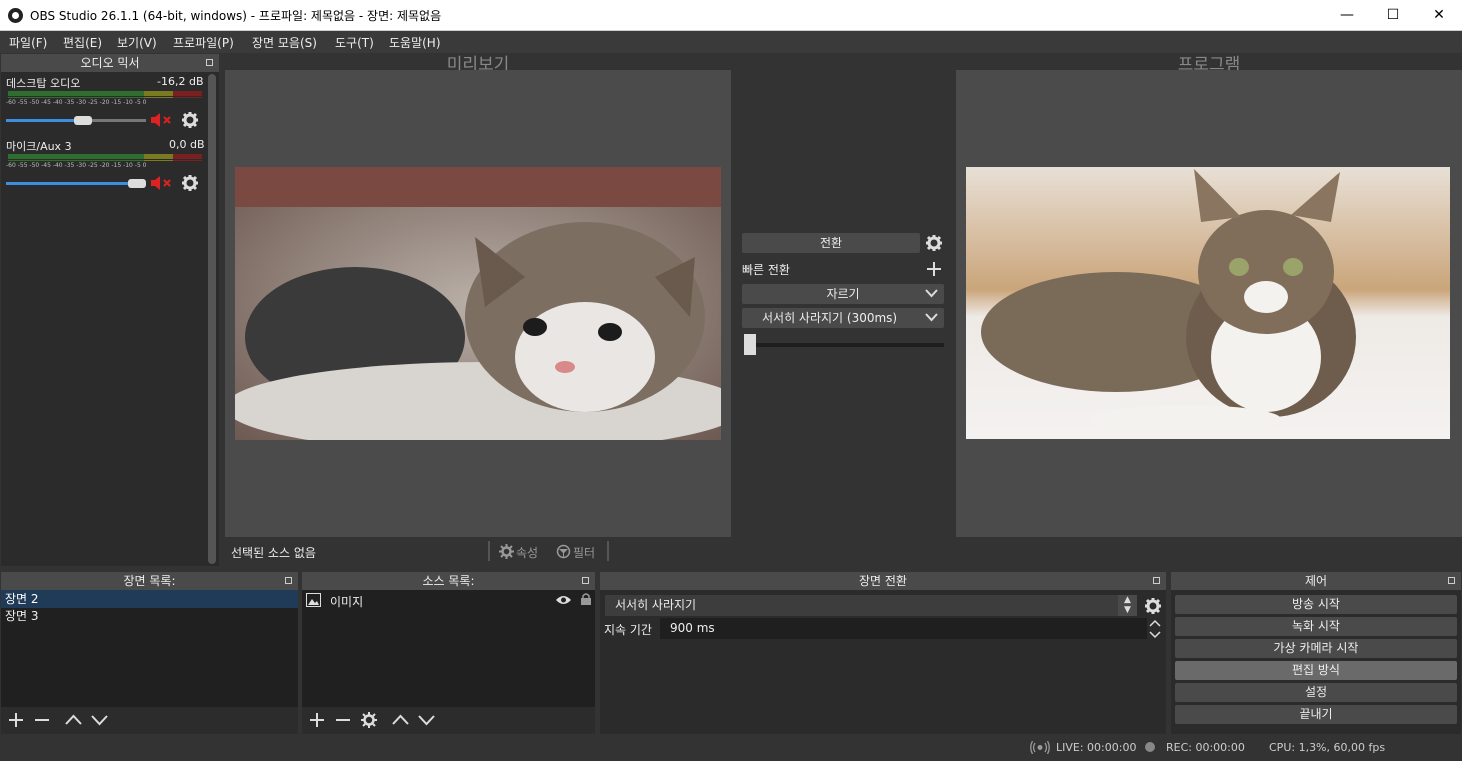 The width and height of the screenshot is (1462, 761). I want to click on duration-input: 900 ms, so click(903, 628).